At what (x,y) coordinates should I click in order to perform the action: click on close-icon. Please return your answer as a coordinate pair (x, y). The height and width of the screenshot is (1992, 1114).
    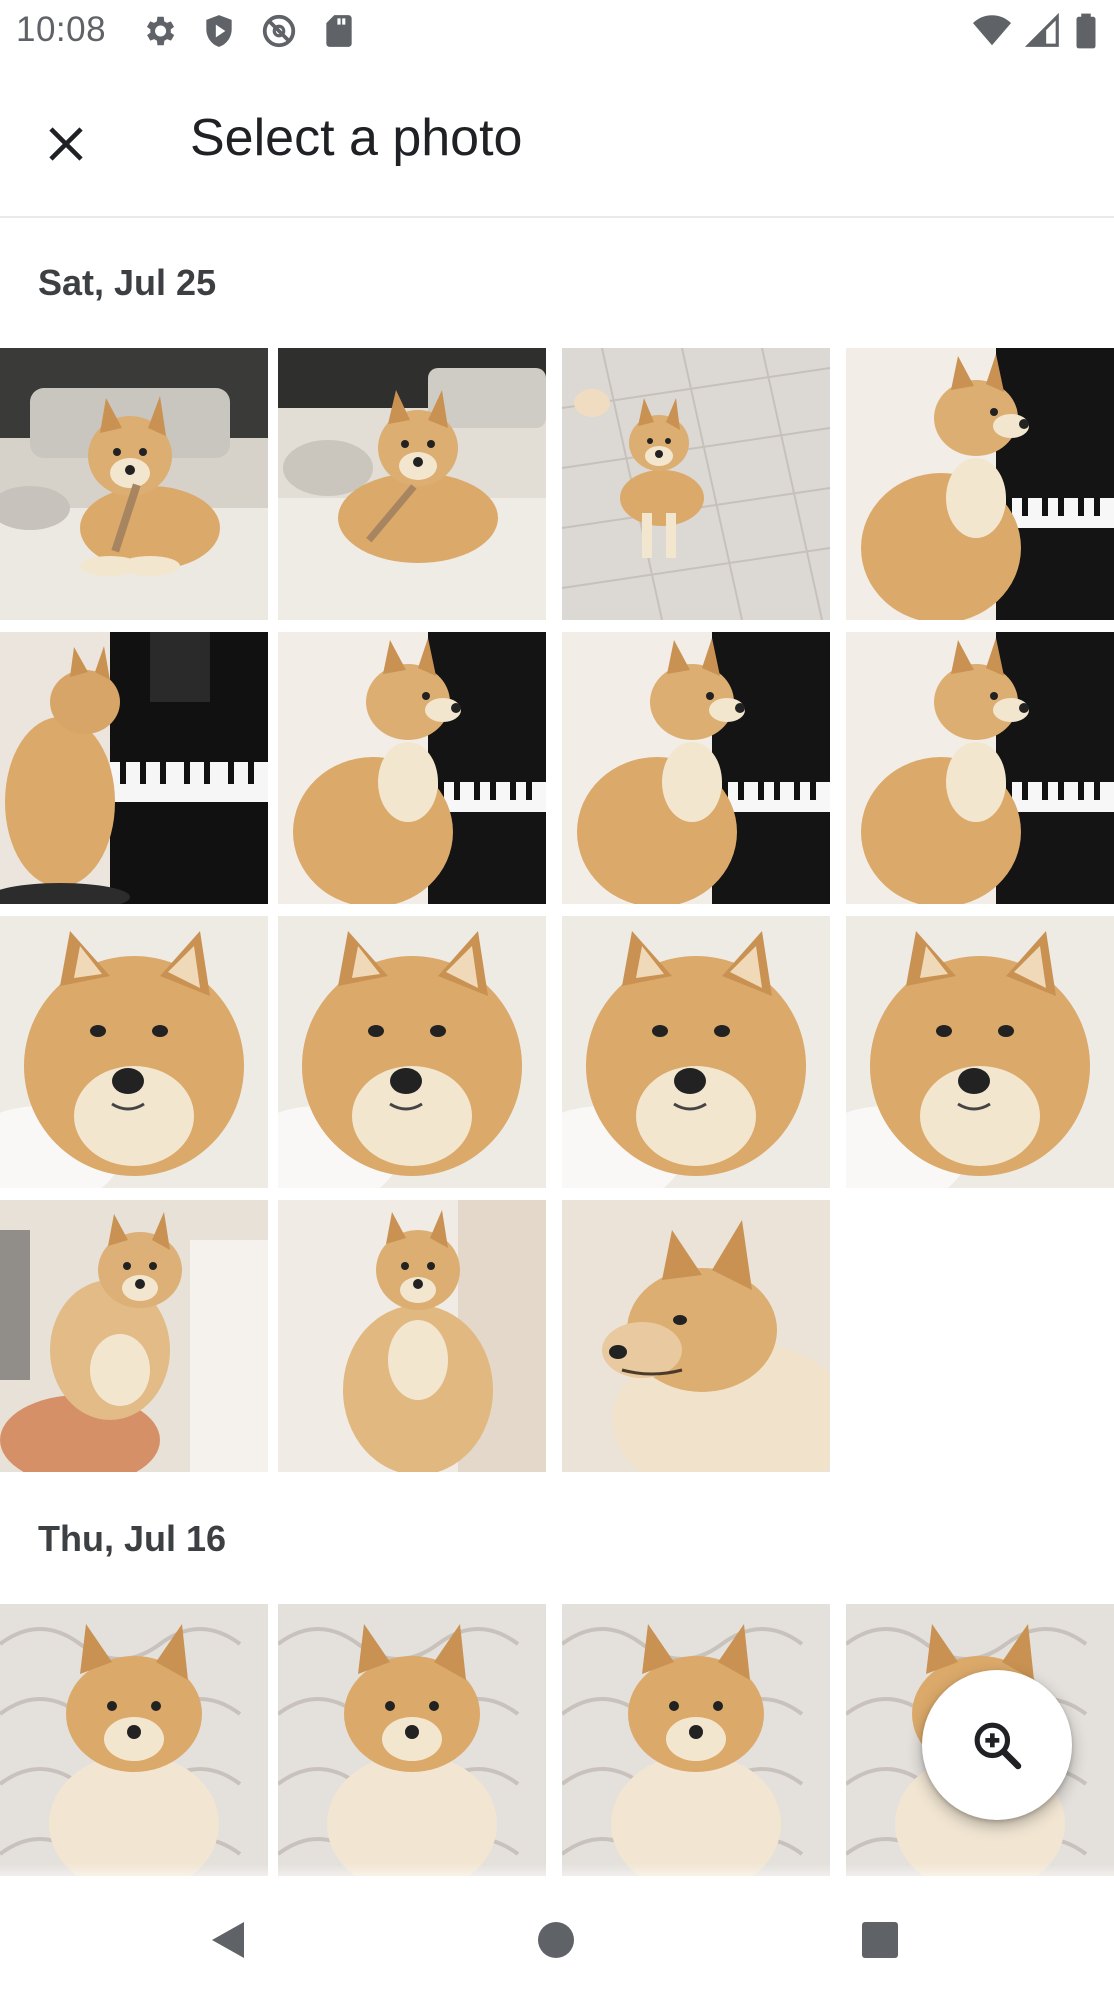
    Looking at the image, I should click on (66, 144).